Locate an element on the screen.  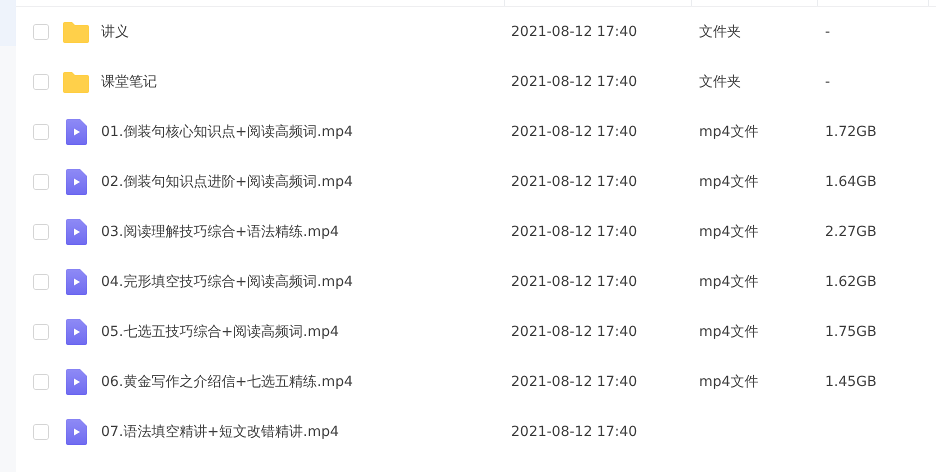
file-size: 1.72GB is located at coordinates (851, 132).